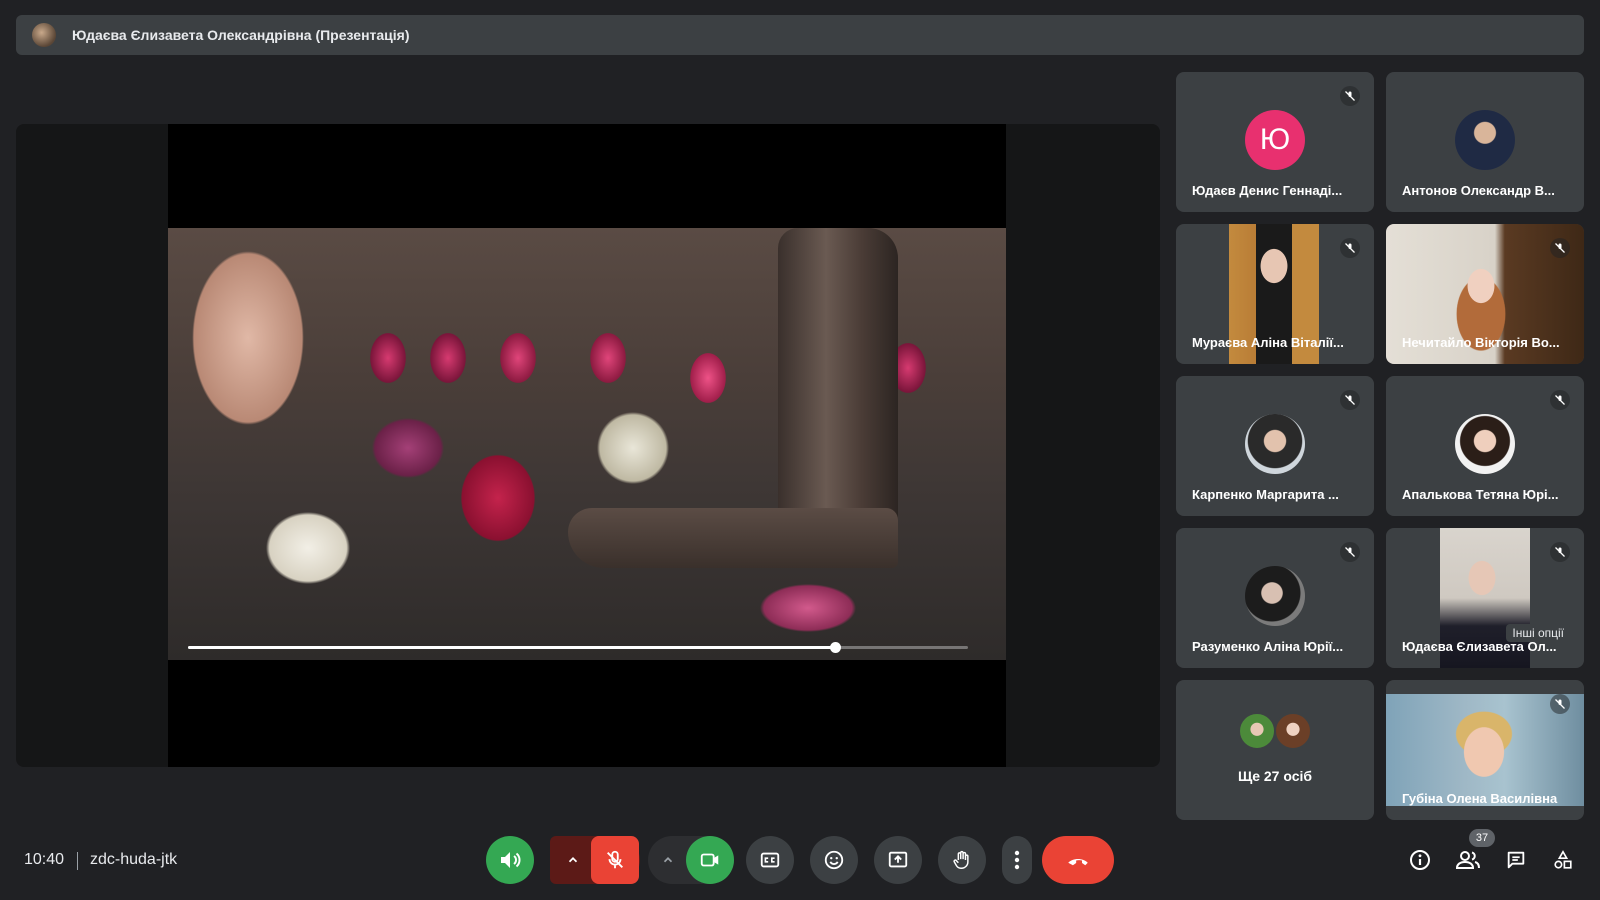 Image resolution: width=1600 pixels, height=900 pixels. Describe the element at coordinates (733, 538) in the screenshot. I see `statue-foot-shape` at that location.